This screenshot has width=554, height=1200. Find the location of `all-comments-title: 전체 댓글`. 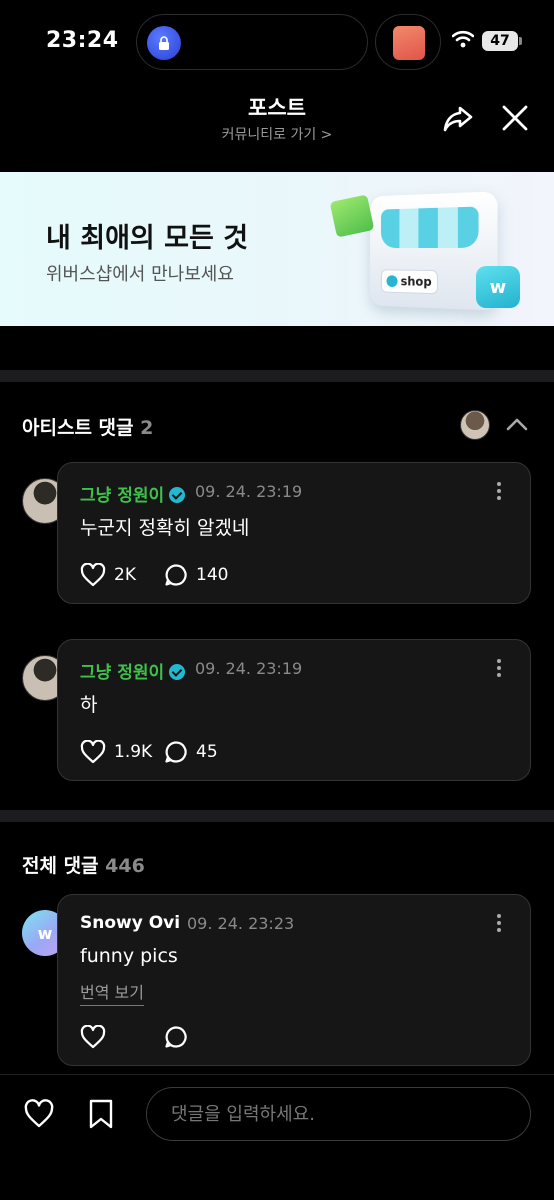

all-comments-title: 전체 댓글 is located at coordinates (60, 866).